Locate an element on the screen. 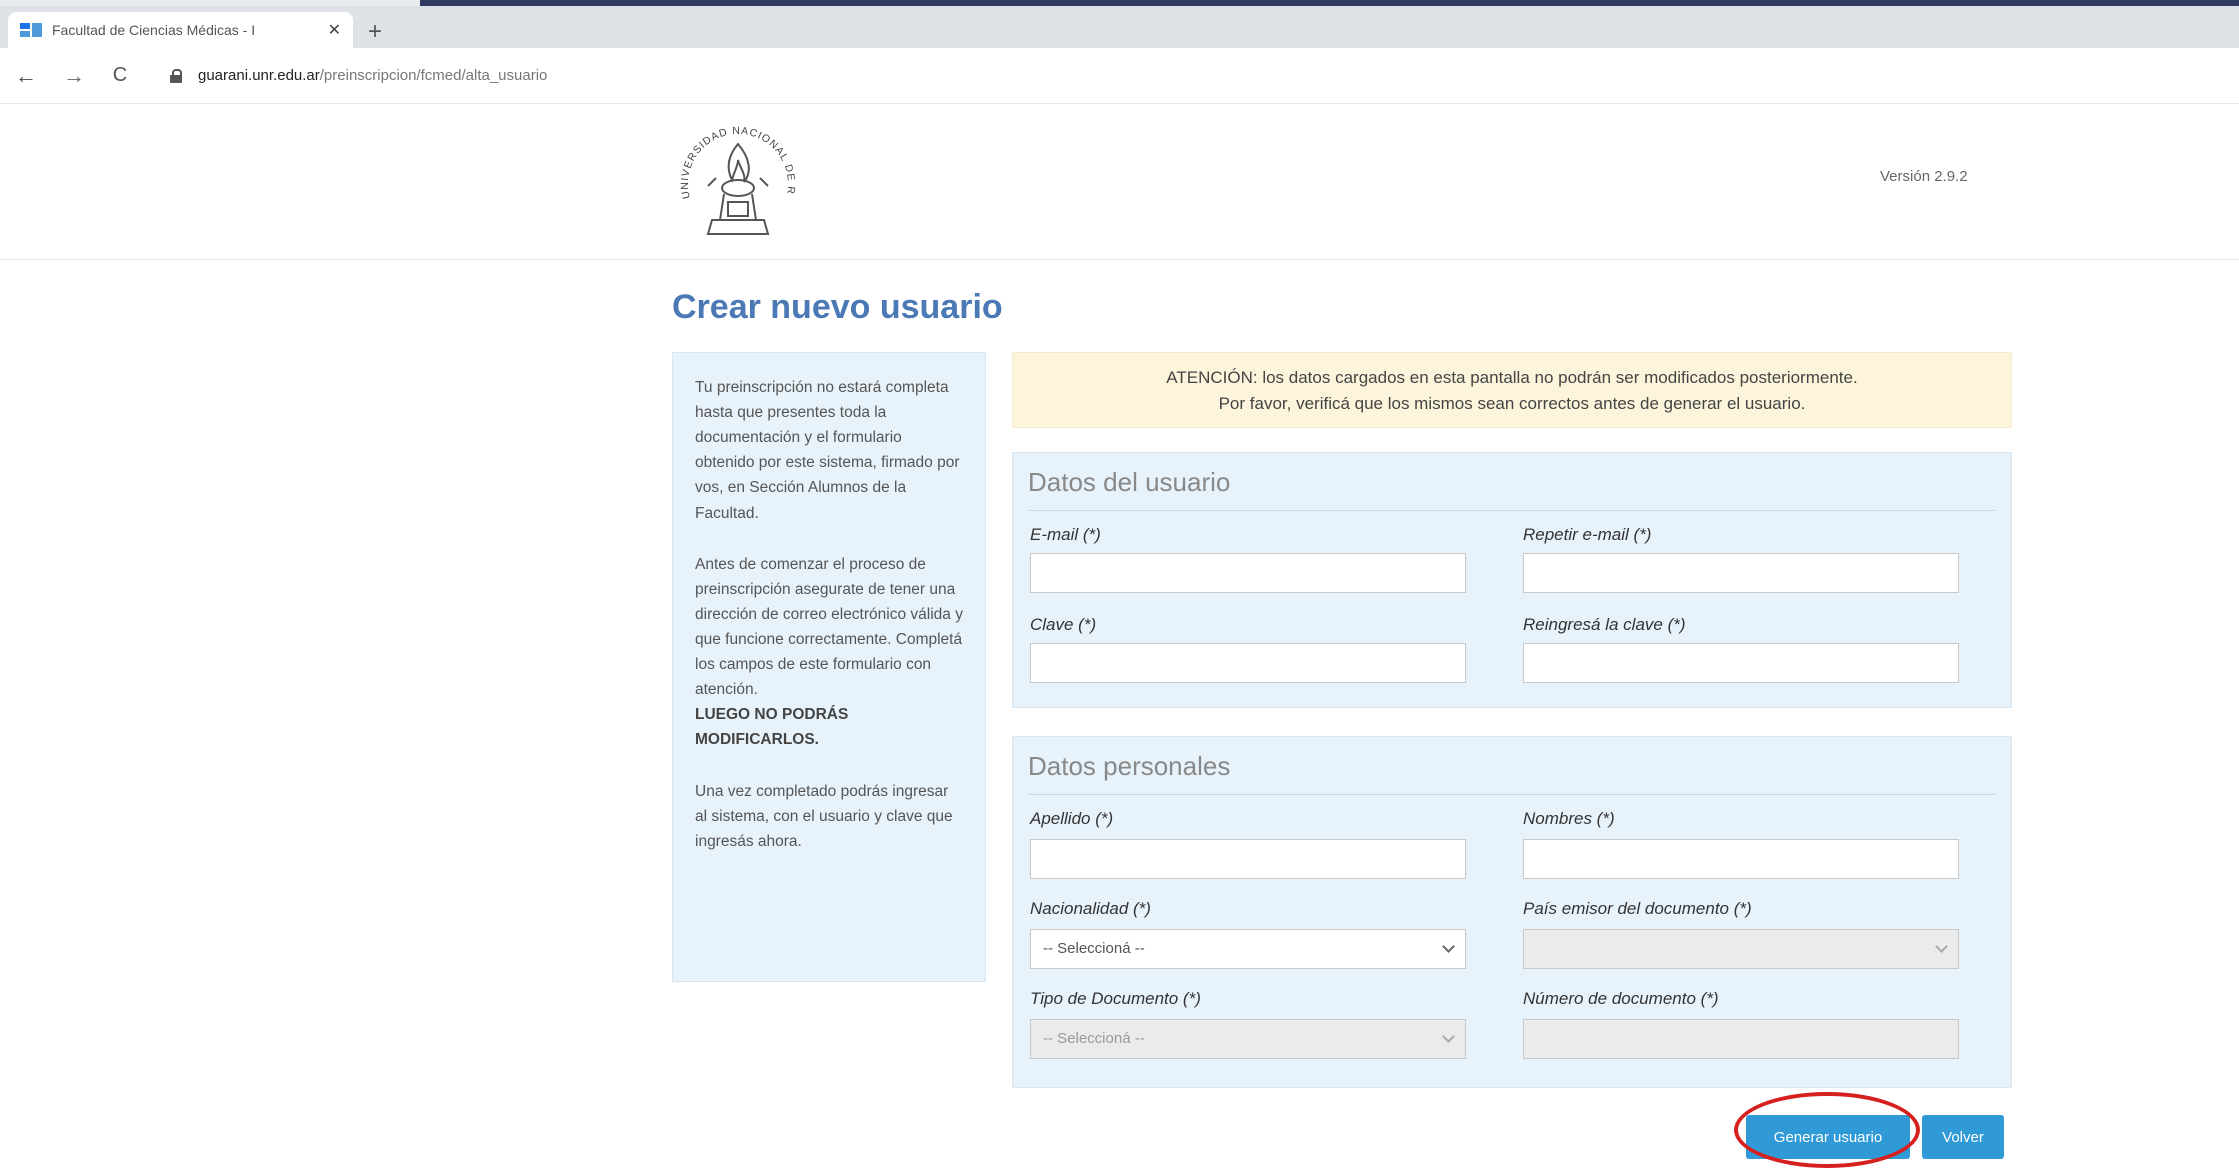  university-seal-logo: UNIVERSIDAD NACIONAL DE ROSARIO is located at coordinates (732, 175).